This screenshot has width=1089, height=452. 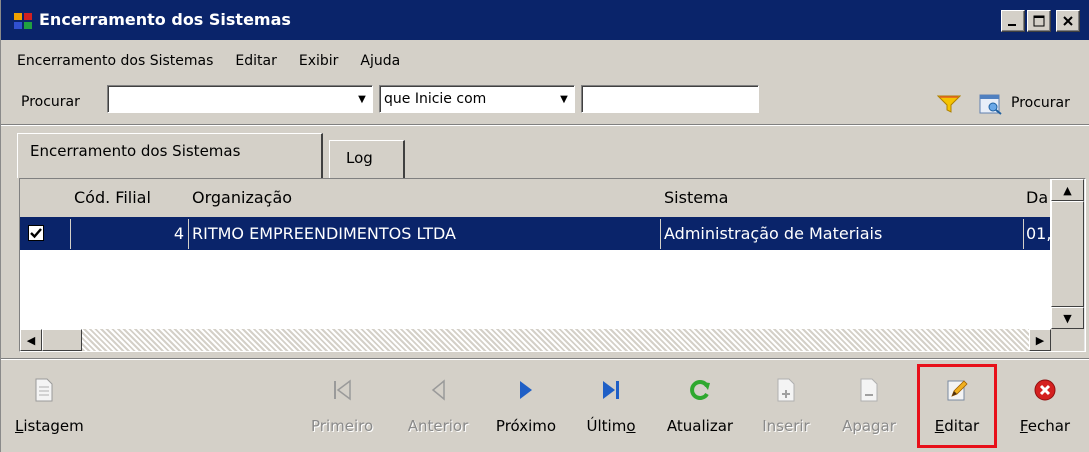 What do you see at coordinates (1045, 390) in the screenshot?
I see `close-circle-icon` at bounding box center [1045, 390].